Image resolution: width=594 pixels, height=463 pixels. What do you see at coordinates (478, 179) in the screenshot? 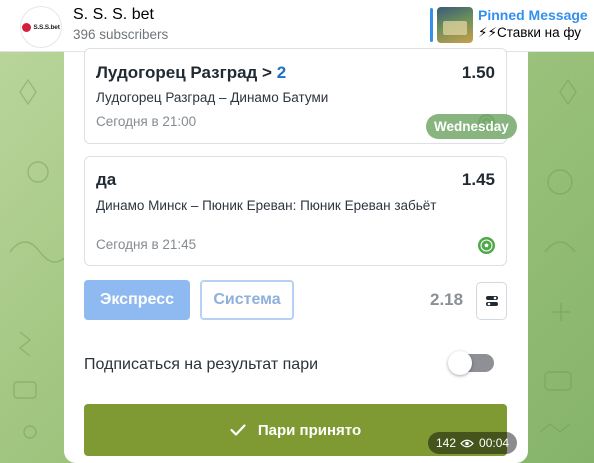
I see `bet-odds: 1.45` at bounding box center [478, 179].